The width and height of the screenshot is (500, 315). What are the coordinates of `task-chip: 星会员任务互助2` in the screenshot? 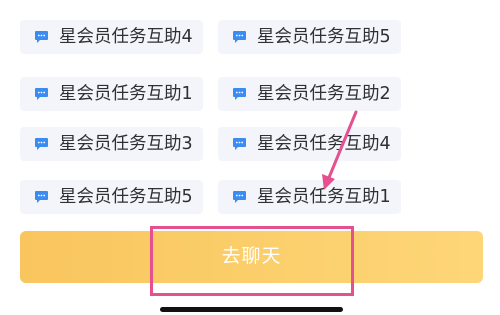 It's located at (309, 94).